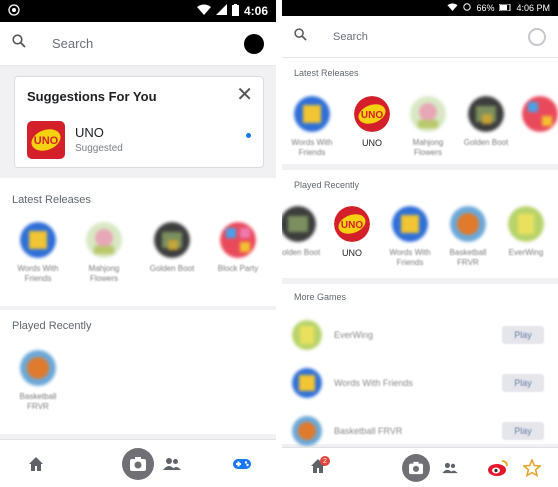 Image resolution: width=558 pixels, height=487 pixels. What do you see at coordinates (248, 135) in the screenshot?
I see `new-indicator-dot` at bounding box center [248, 135].